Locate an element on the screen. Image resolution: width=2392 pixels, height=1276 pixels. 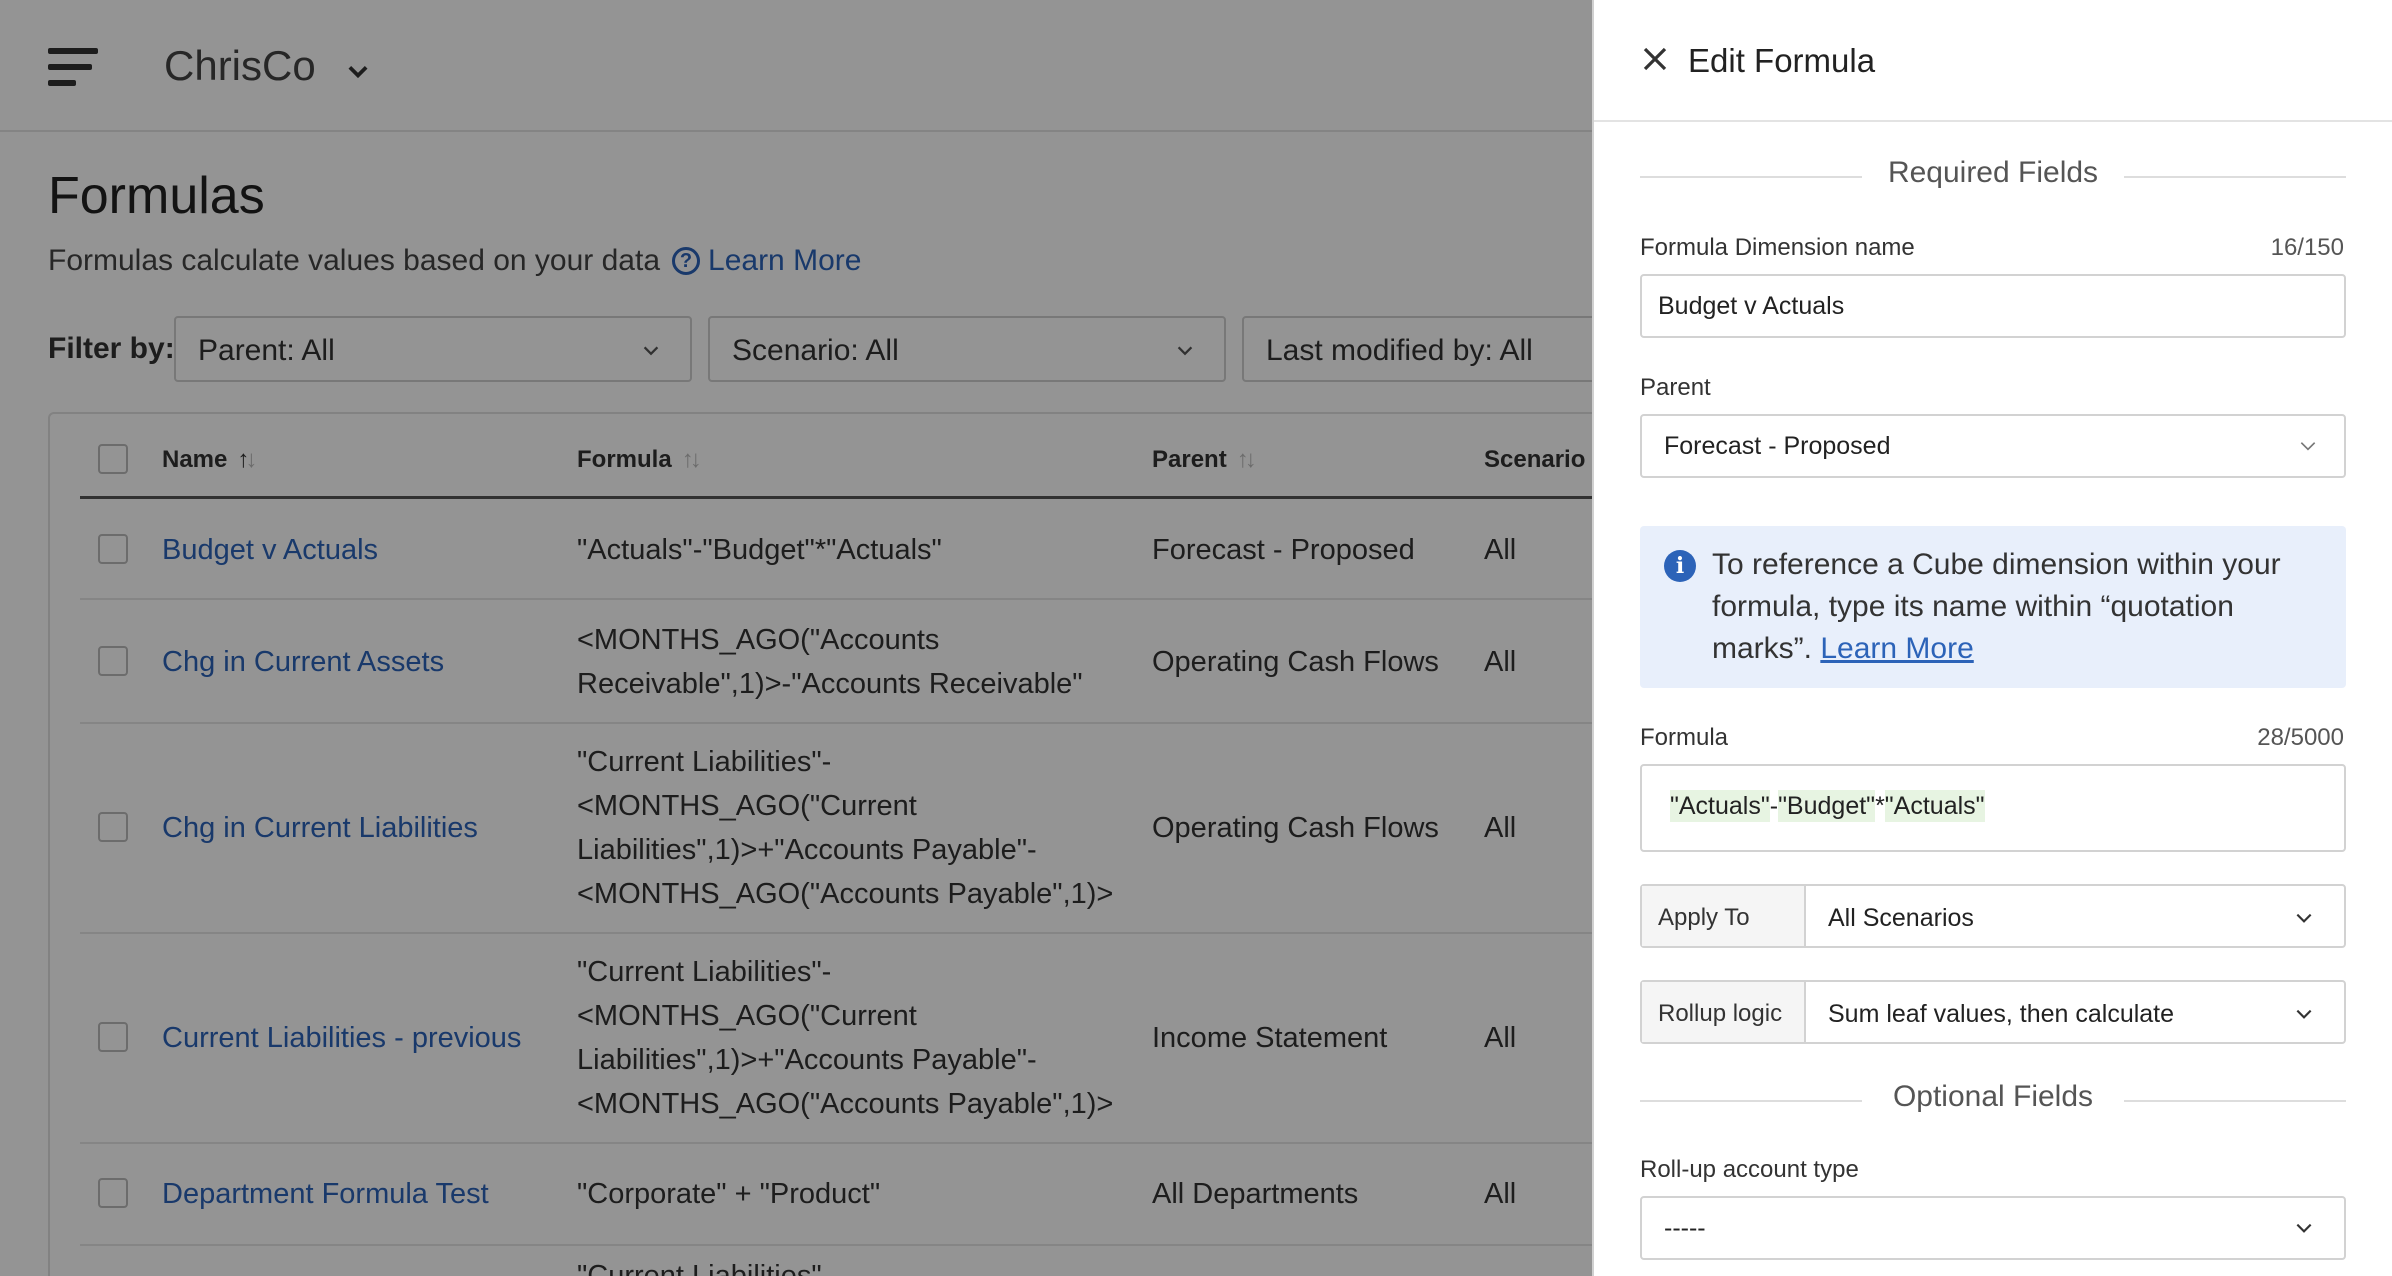
formula-name-input: Budget v Actuals is located at coordinates (1993, 306).